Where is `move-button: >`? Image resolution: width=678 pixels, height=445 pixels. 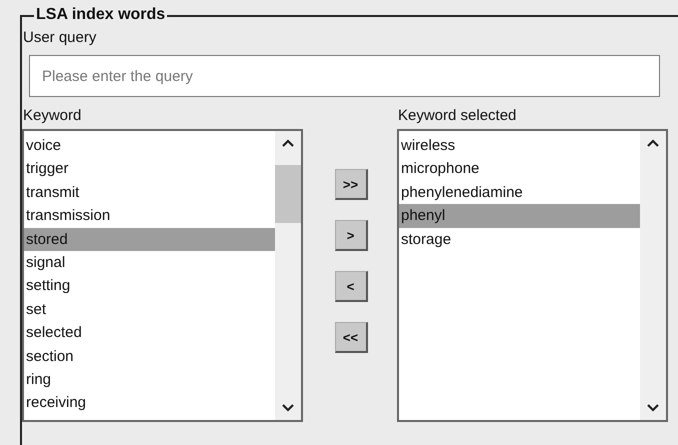
move-button: > is located at coordinates (351, 235).